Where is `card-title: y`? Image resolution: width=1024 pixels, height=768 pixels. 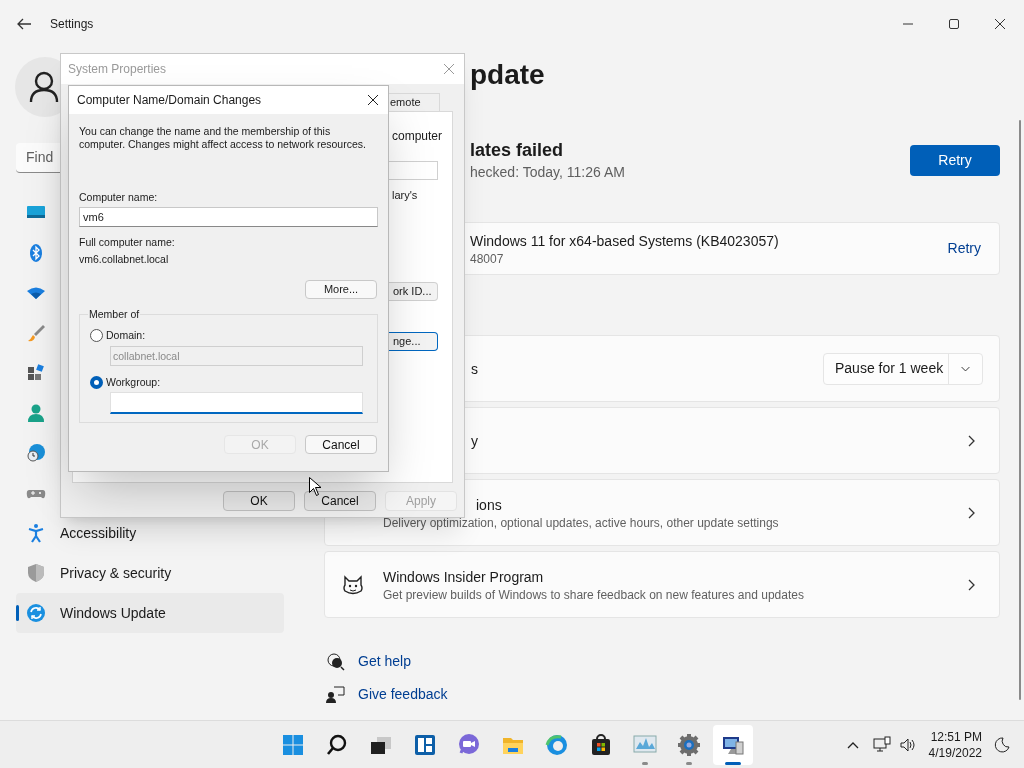 card-title: y is located at coordinates (474, 441).